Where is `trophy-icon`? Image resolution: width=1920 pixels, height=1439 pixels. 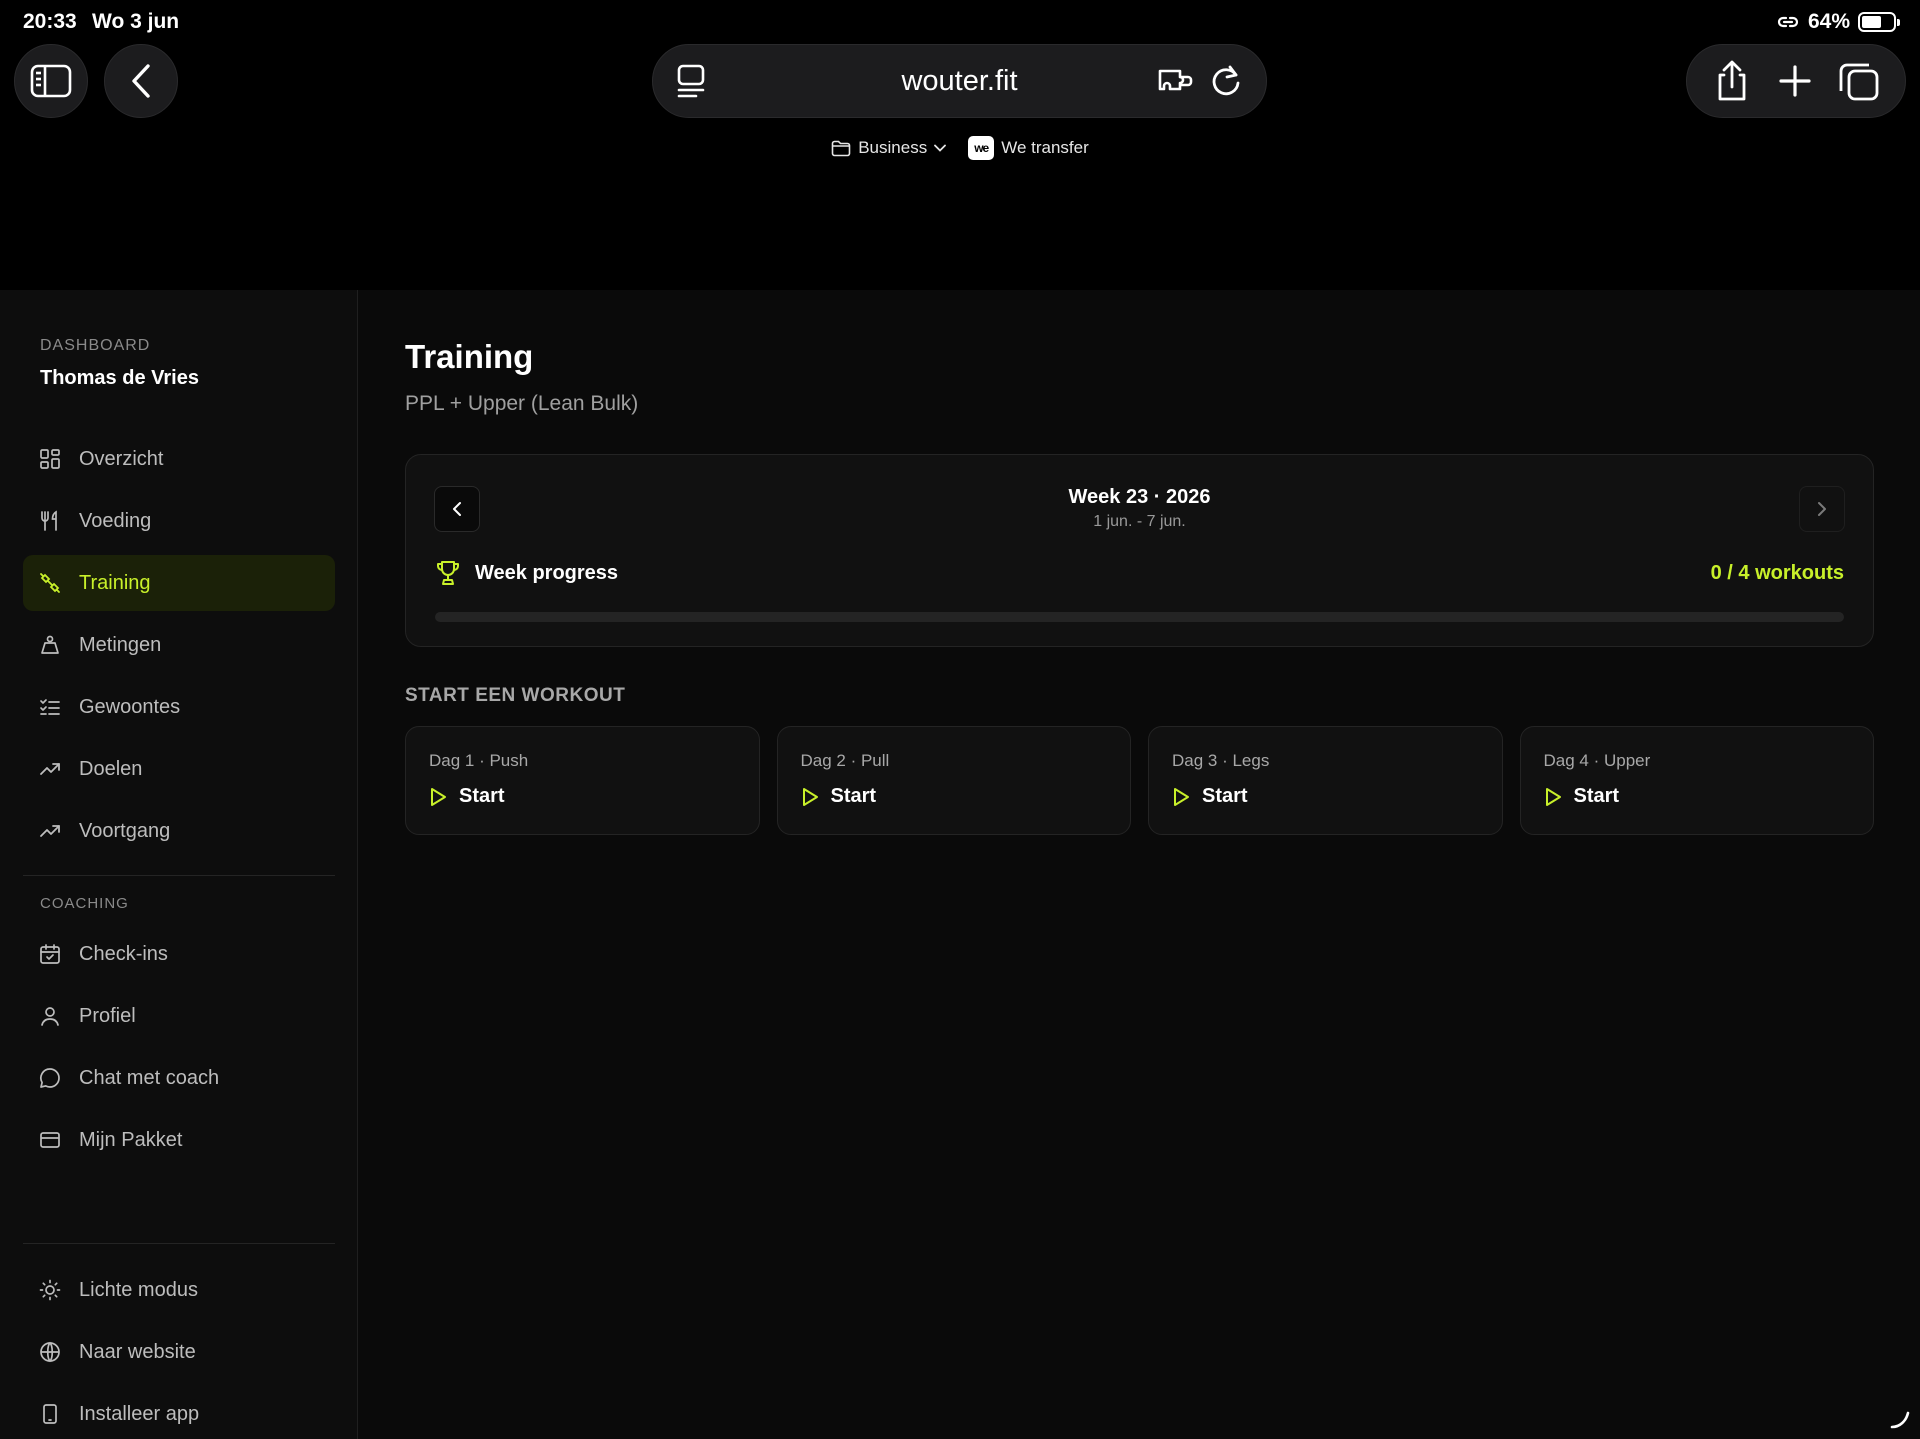 trophy-icon is located at coordinates (448, 573).